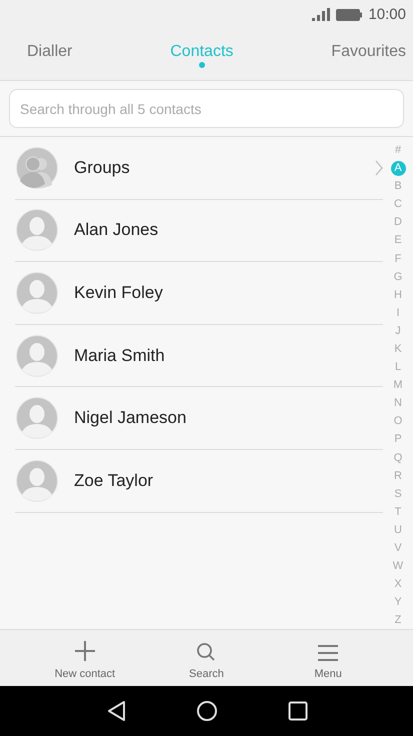 Image resolution: width=413 pixels, height=736 pixels. Describe the element at coordinates (398, 150) in the screenshot. I see `index-letter: #` at that location.